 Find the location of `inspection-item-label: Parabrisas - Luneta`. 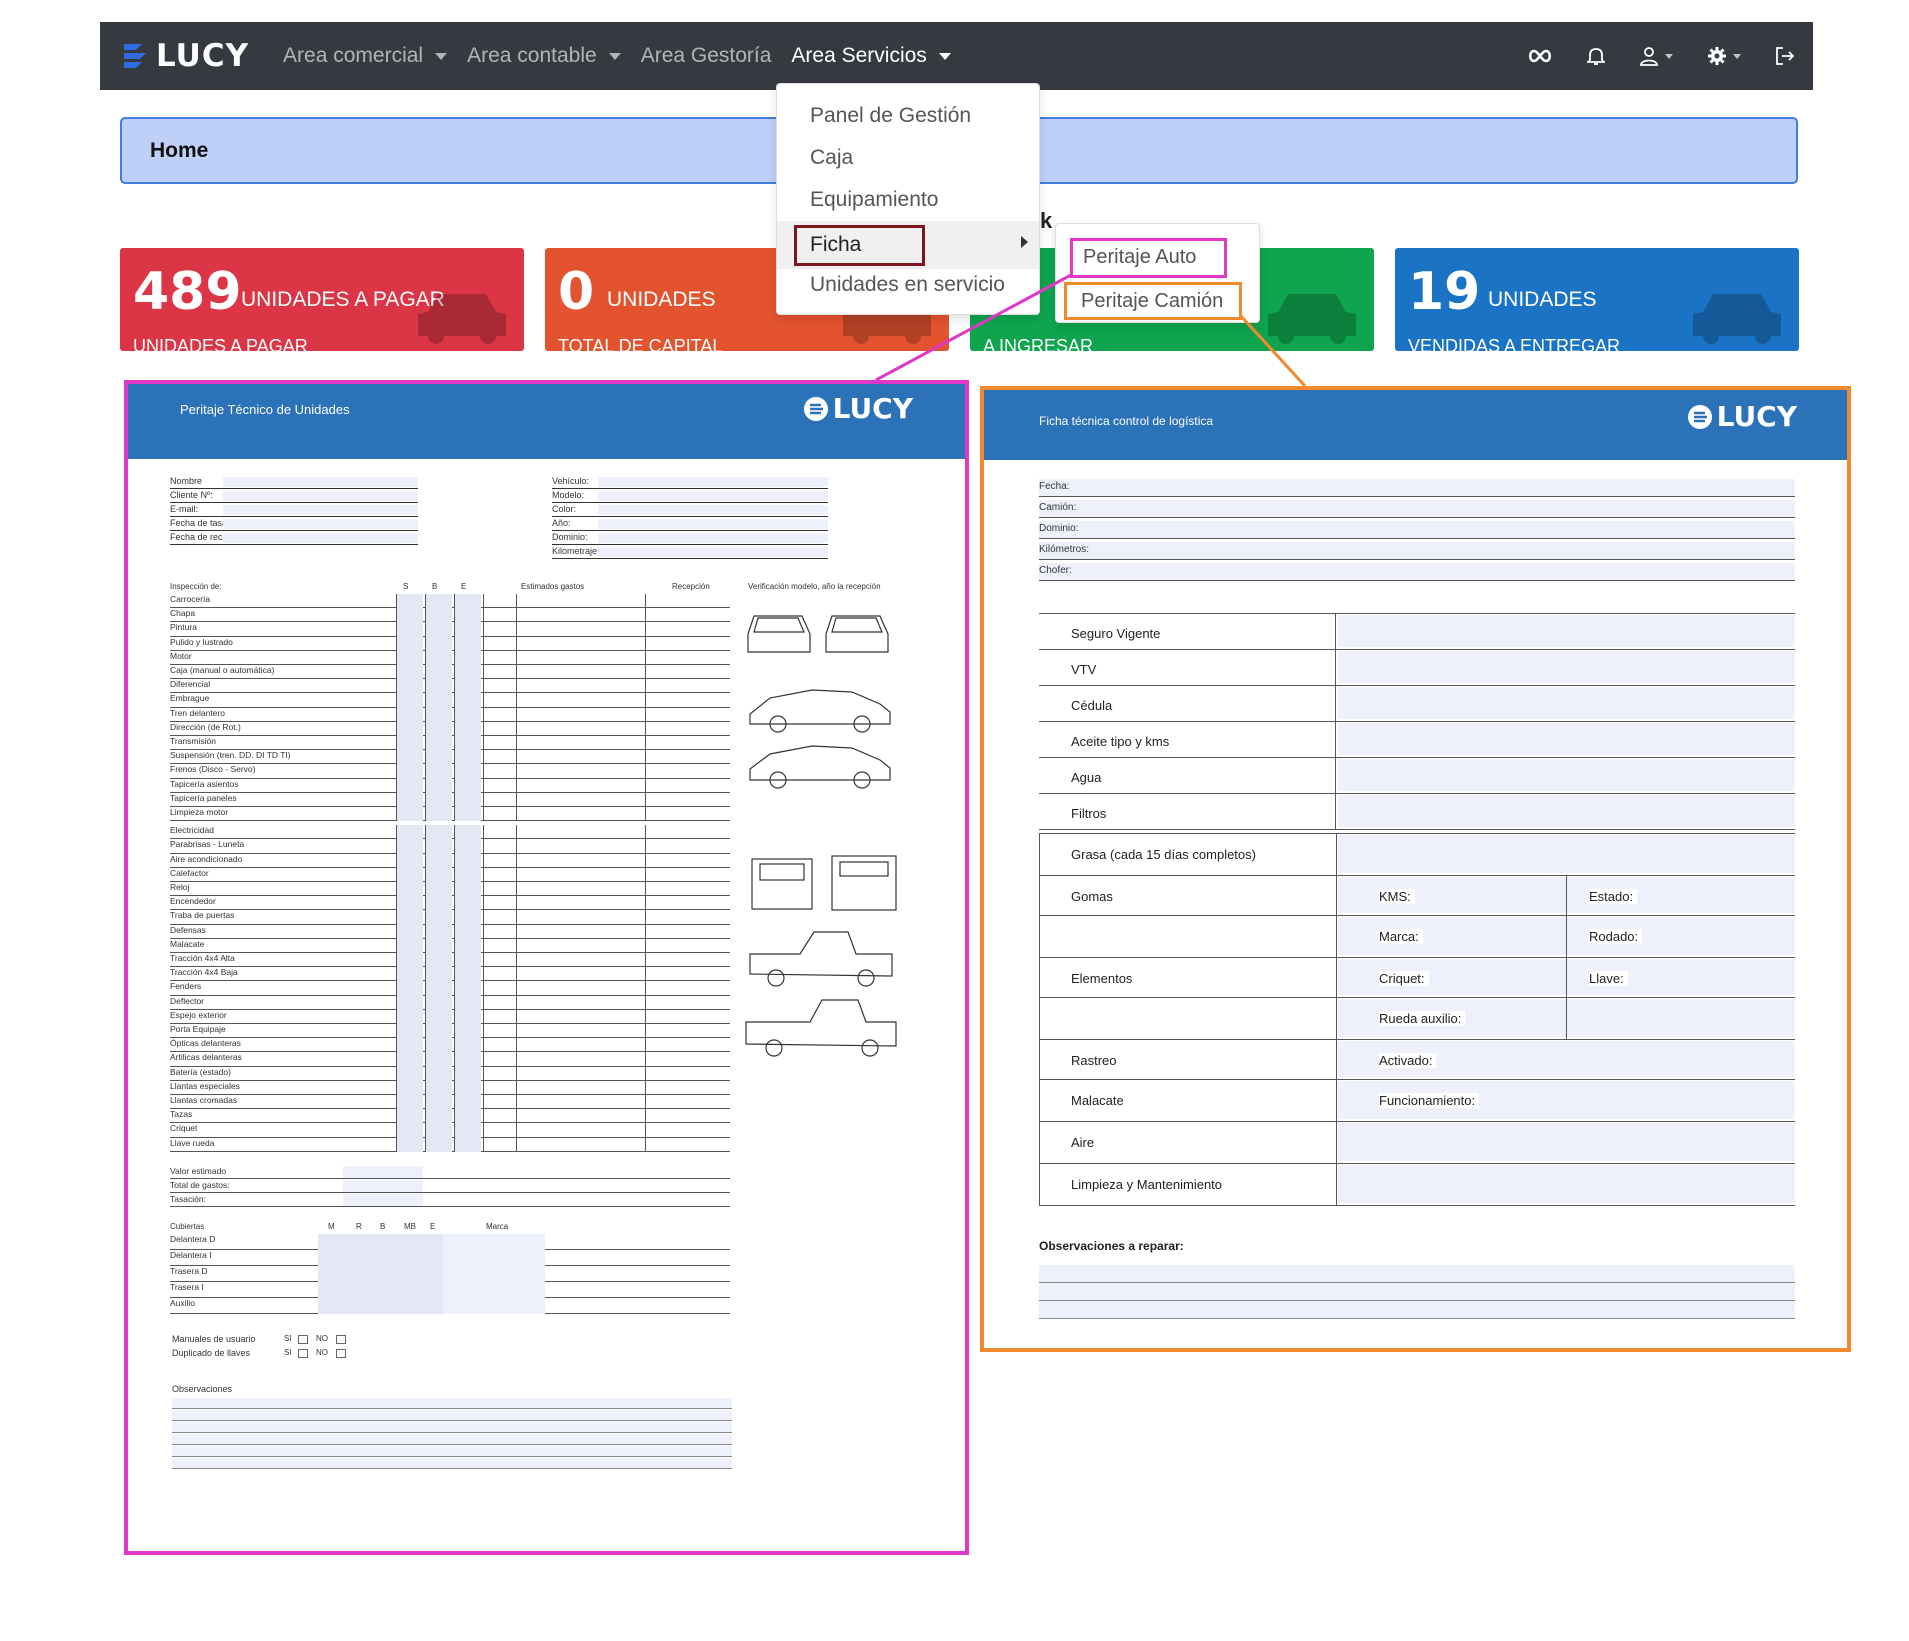

inspection-item-label: Parabrisas - Luneta is located at coordinates (207, 844).